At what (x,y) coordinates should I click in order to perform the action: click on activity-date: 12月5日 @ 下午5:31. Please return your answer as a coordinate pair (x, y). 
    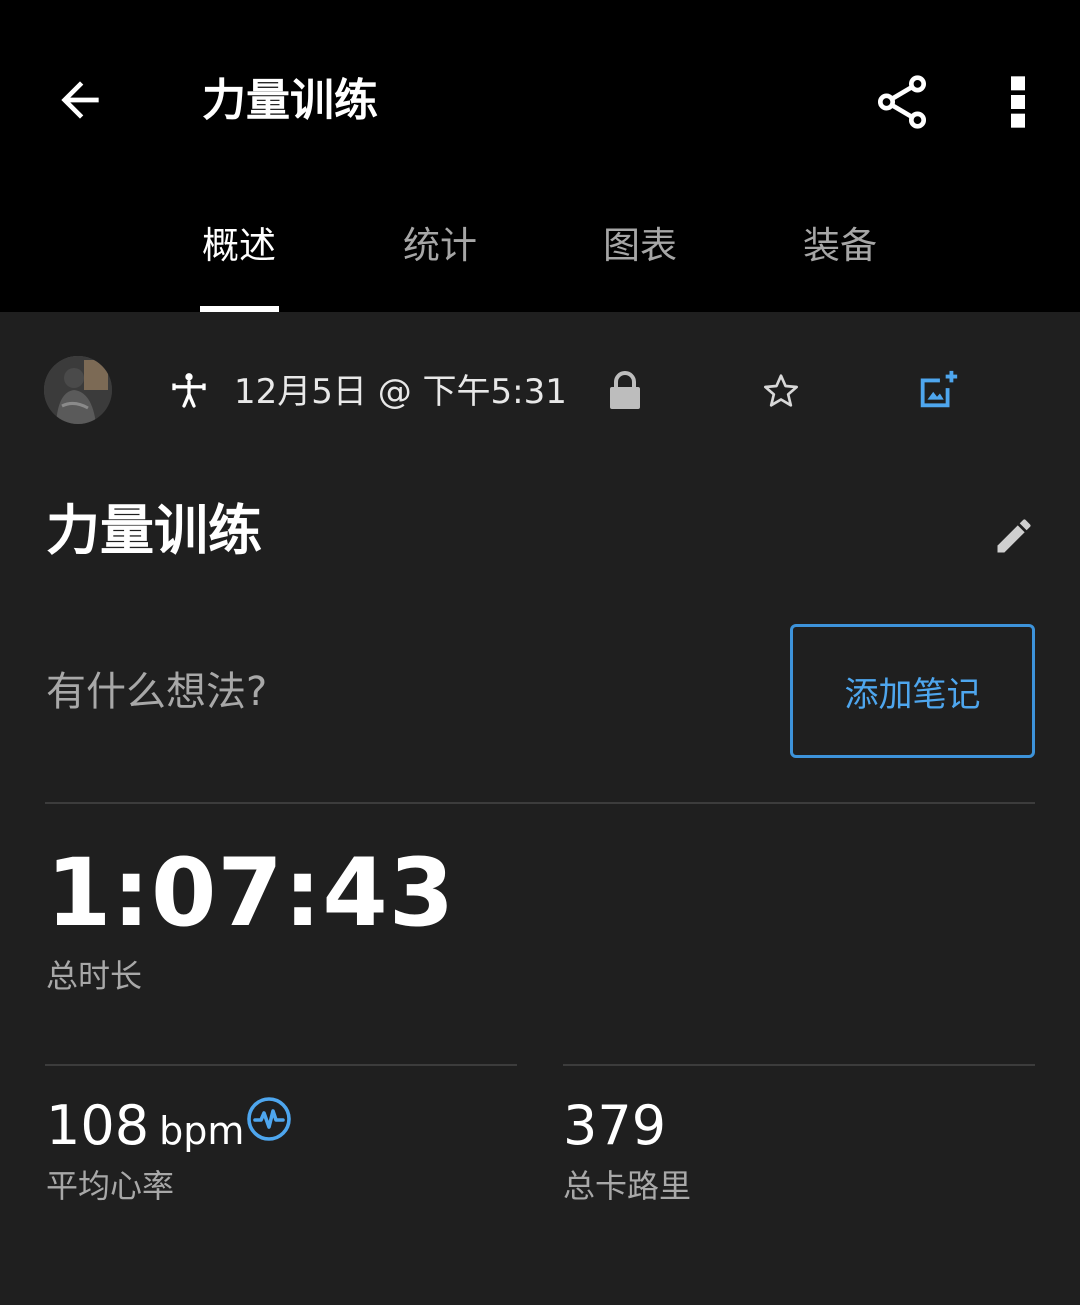
    Looking at the image, I should click on (400, 392).